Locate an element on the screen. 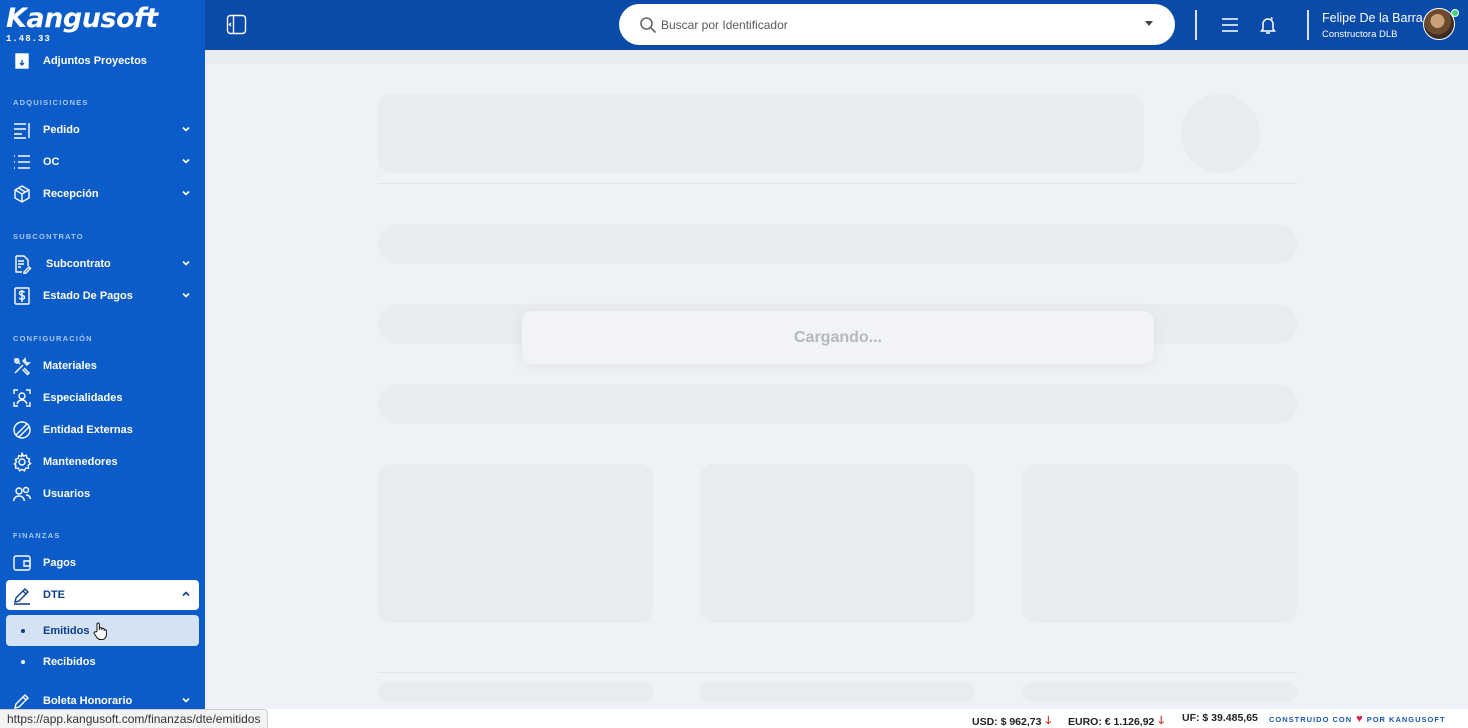 The width and height of the screenshot is (1468, 728). dollar-document-icon is located at coordinates (22, 296).